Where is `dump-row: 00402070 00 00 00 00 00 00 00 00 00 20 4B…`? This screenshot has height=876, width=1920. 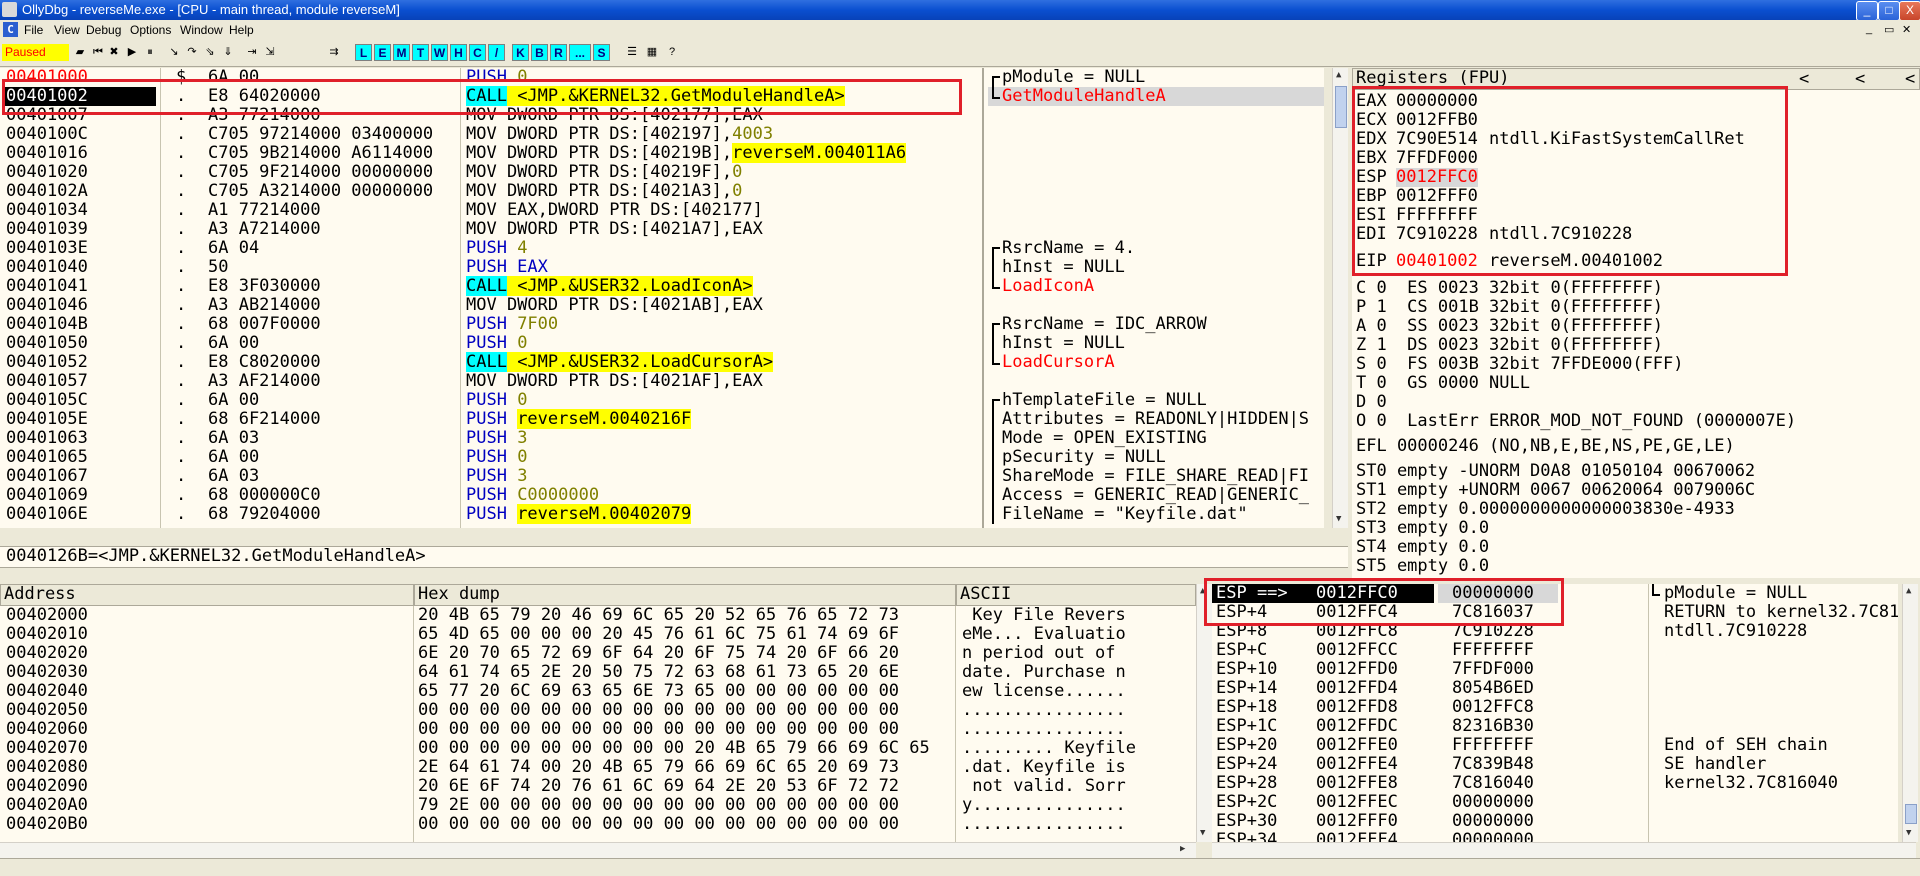
dump-row: 00402070 00 00 00 00 00 00 00 00 00 20 4B… is located at coordinates (595, 748).